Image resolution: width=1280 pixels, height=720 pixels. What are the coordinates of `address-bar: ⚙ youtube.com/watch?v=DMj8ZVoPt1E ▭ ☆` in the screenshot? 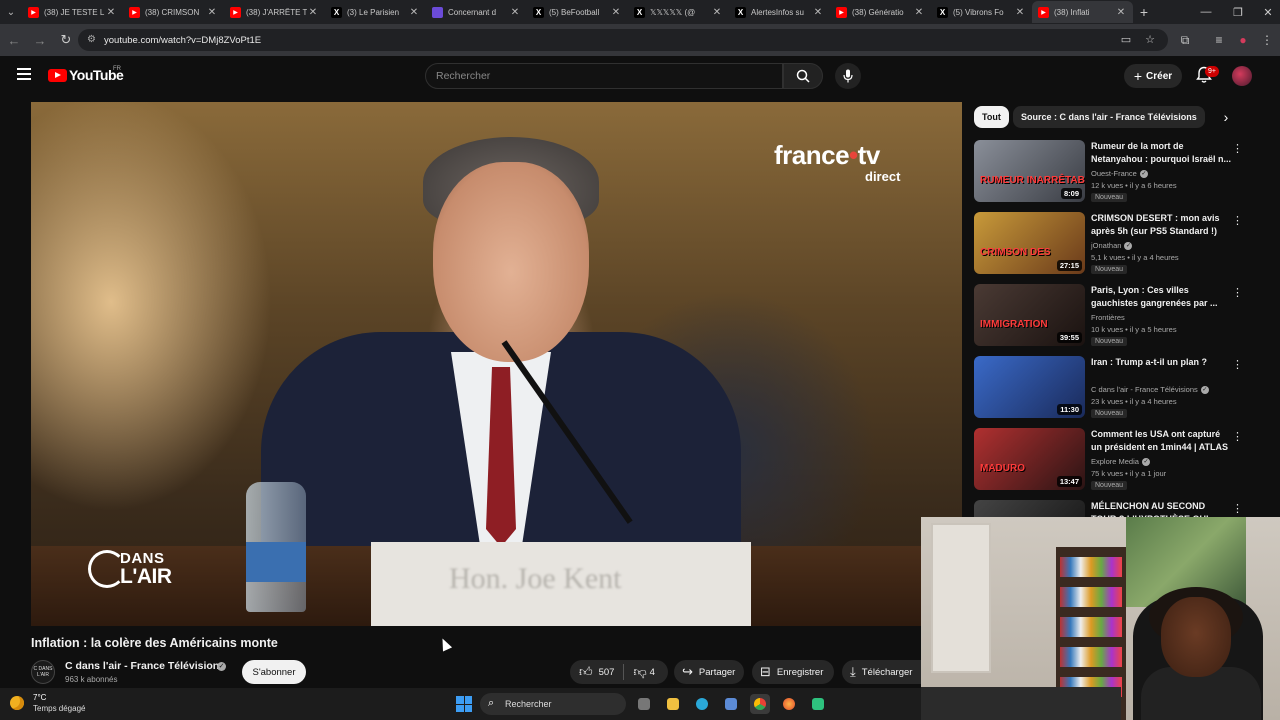 It's located at (623, 40).